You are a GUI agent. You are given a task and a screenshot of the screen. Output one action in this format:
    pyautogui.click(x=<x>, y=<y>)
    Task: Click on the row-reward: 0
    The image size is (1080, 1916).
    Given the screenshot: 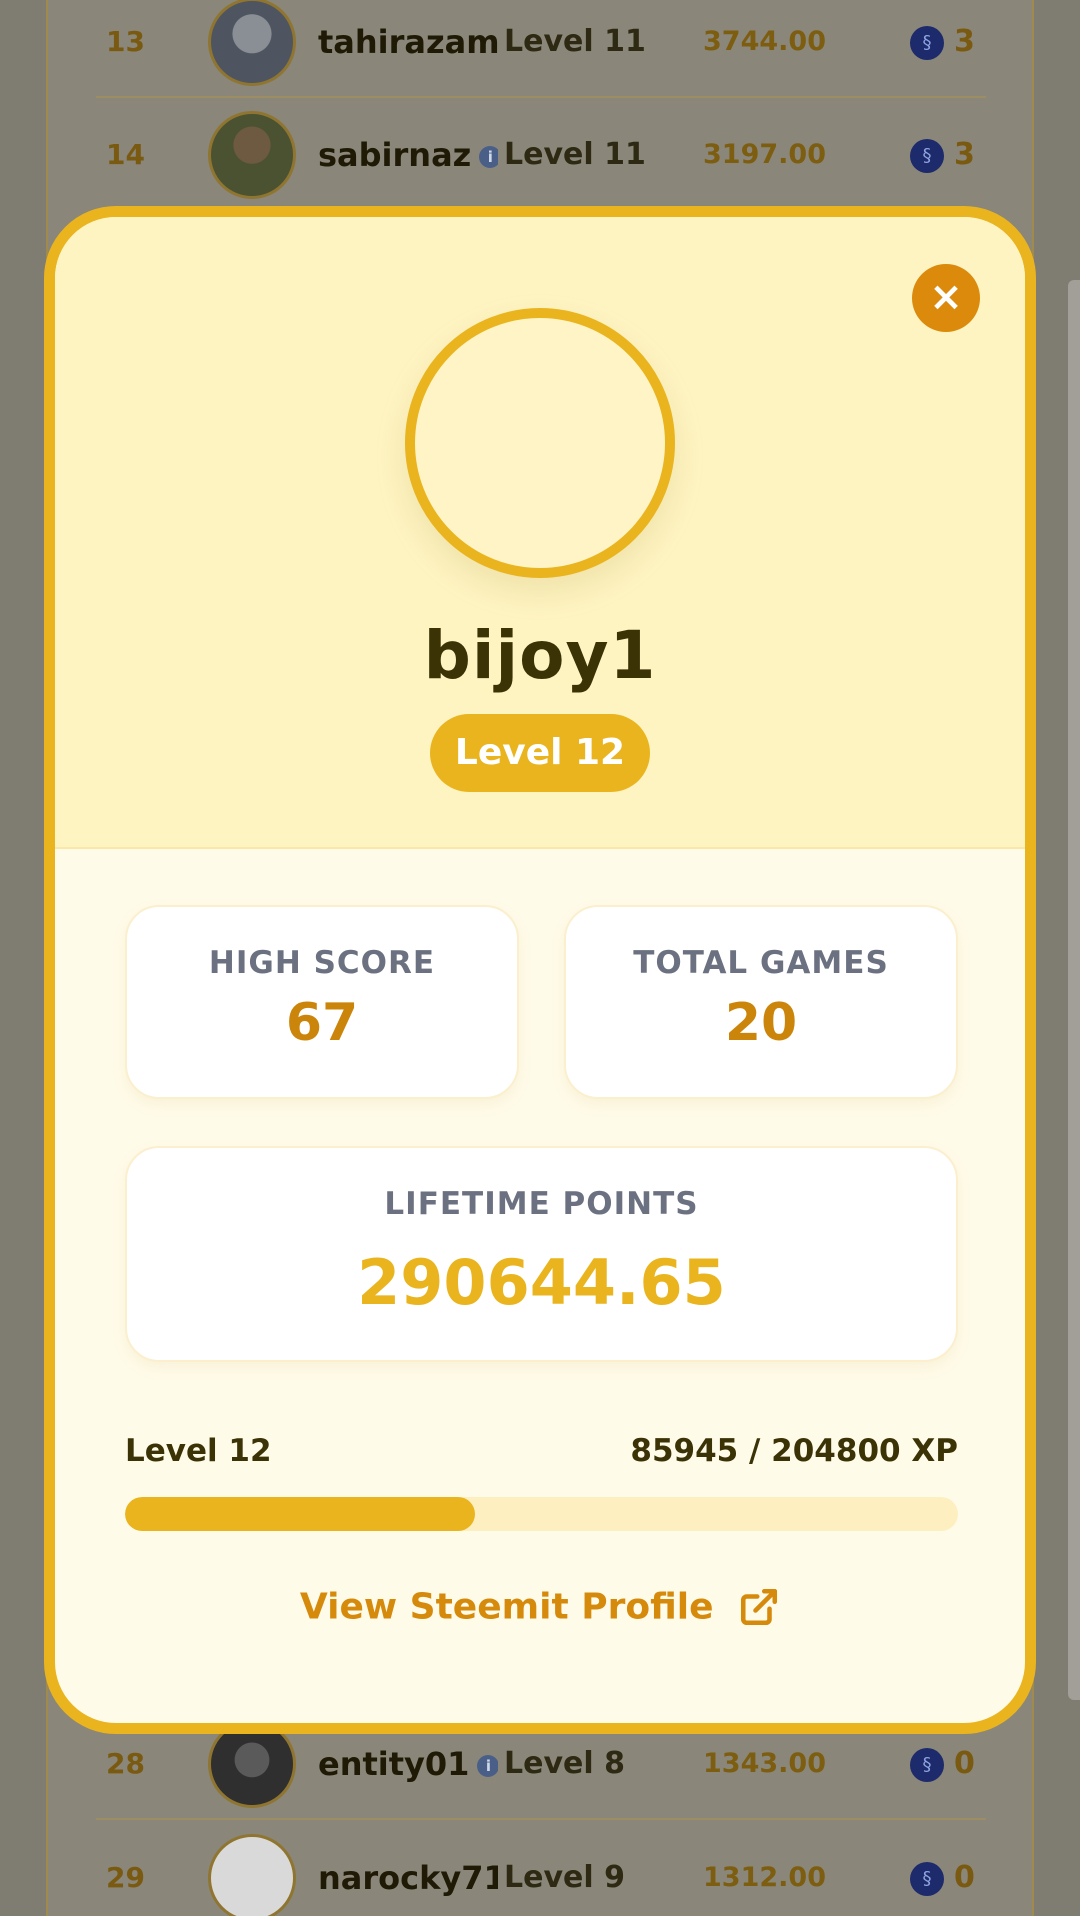 What is the action you would take?
    pyautogui.click(x=964, y=1877)
    